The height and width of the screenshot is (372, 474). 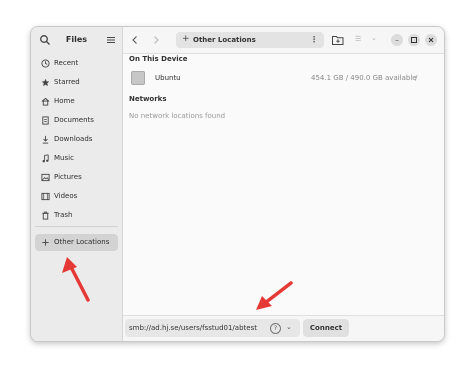 What do you see at coordinates (63, 215) in the screenshot?
I see `sidebar-item-label: Trash` at bounding box center [63, 215].